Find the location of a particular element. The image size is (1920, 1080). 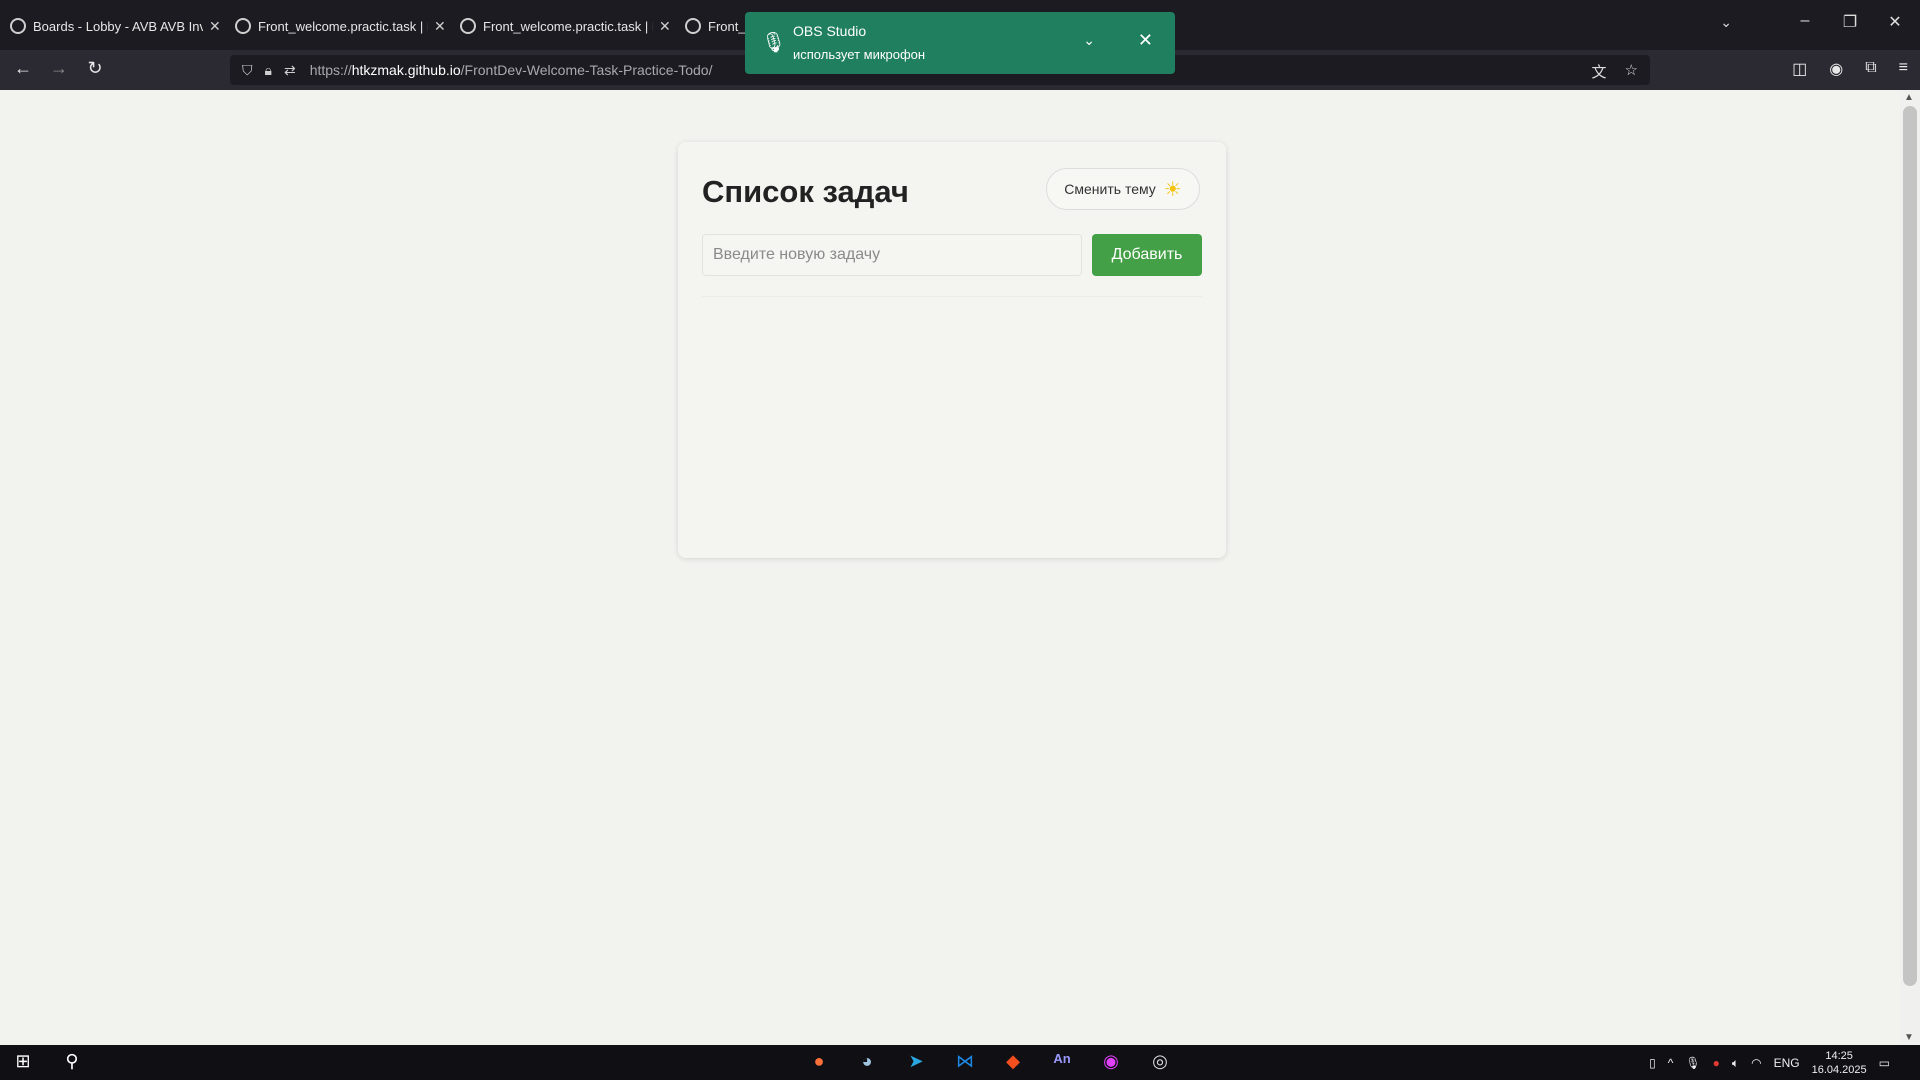

lock-icon: 🔒︎ is located at coordinates (268, 70).